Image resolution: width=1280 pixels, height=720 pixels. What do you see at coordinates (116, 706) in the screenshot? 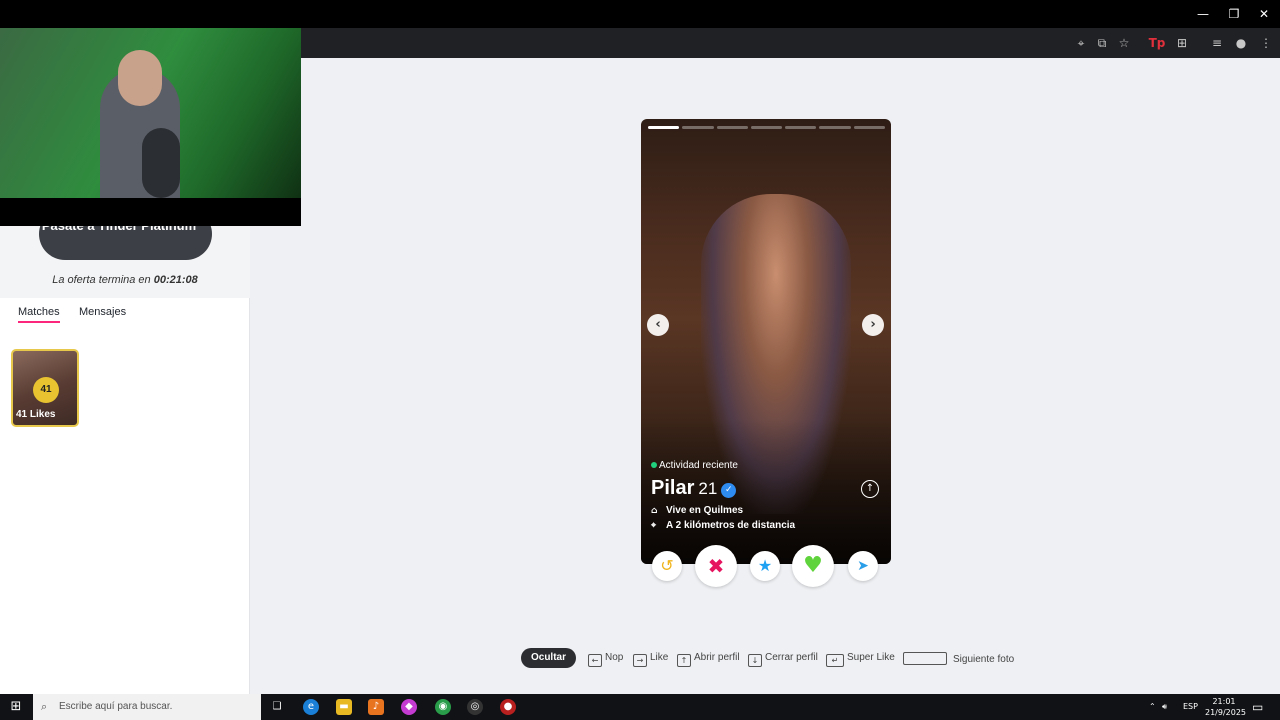
I see `search-placeholder: Escribe aquí para buscar.` at bounding box center [116, 706].